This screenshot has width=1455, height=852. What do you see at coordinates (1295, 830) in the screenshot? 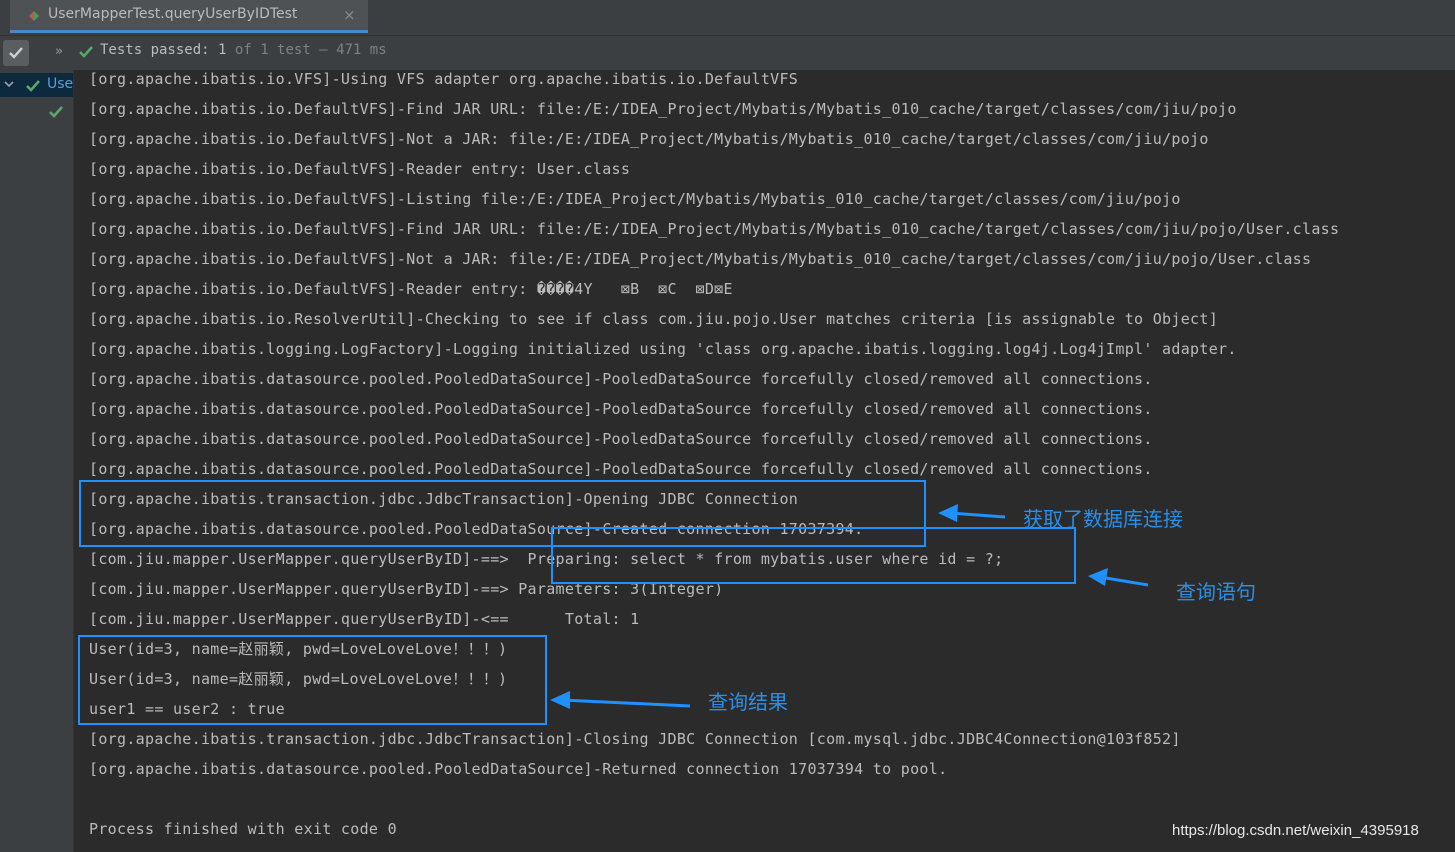
I see `watermark: https://blog.csdn.net/weixin_4395918` at bounding box center [1295, 830].